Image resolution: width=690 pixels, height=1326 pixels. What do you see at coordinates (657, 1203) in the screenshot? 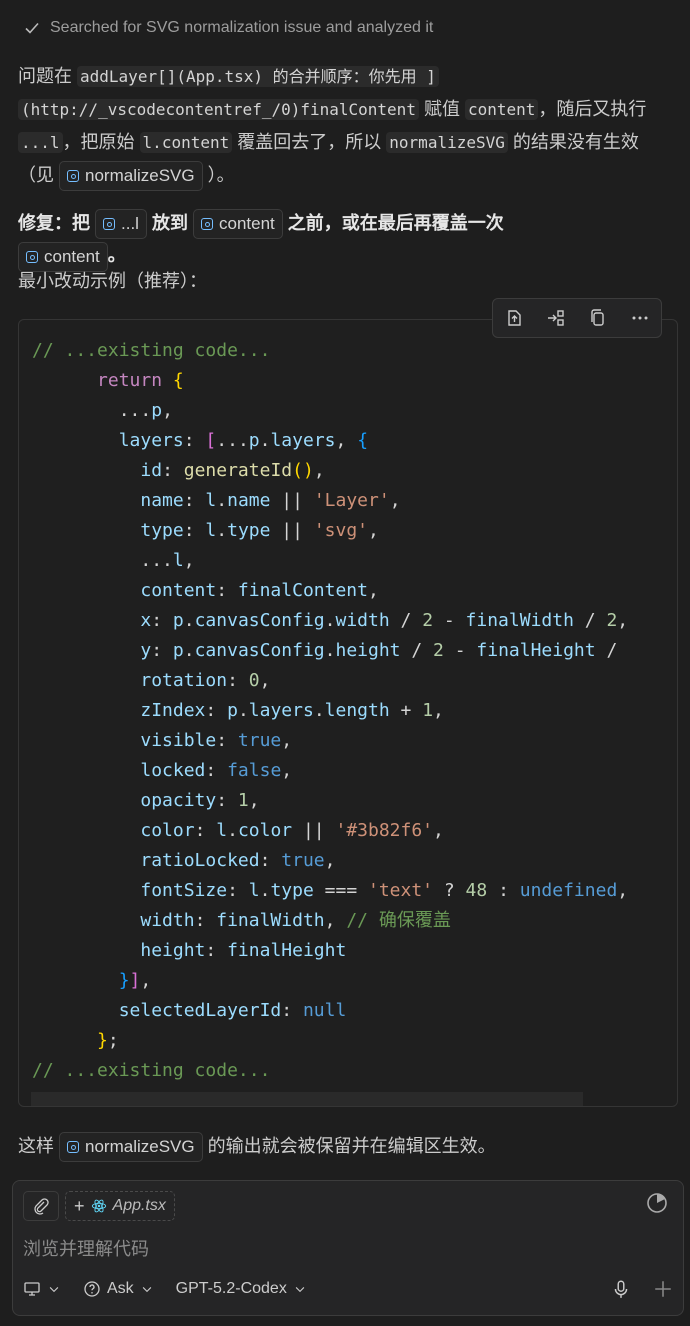
I see `context-usage-icon` at bounding box center [657, 1203].